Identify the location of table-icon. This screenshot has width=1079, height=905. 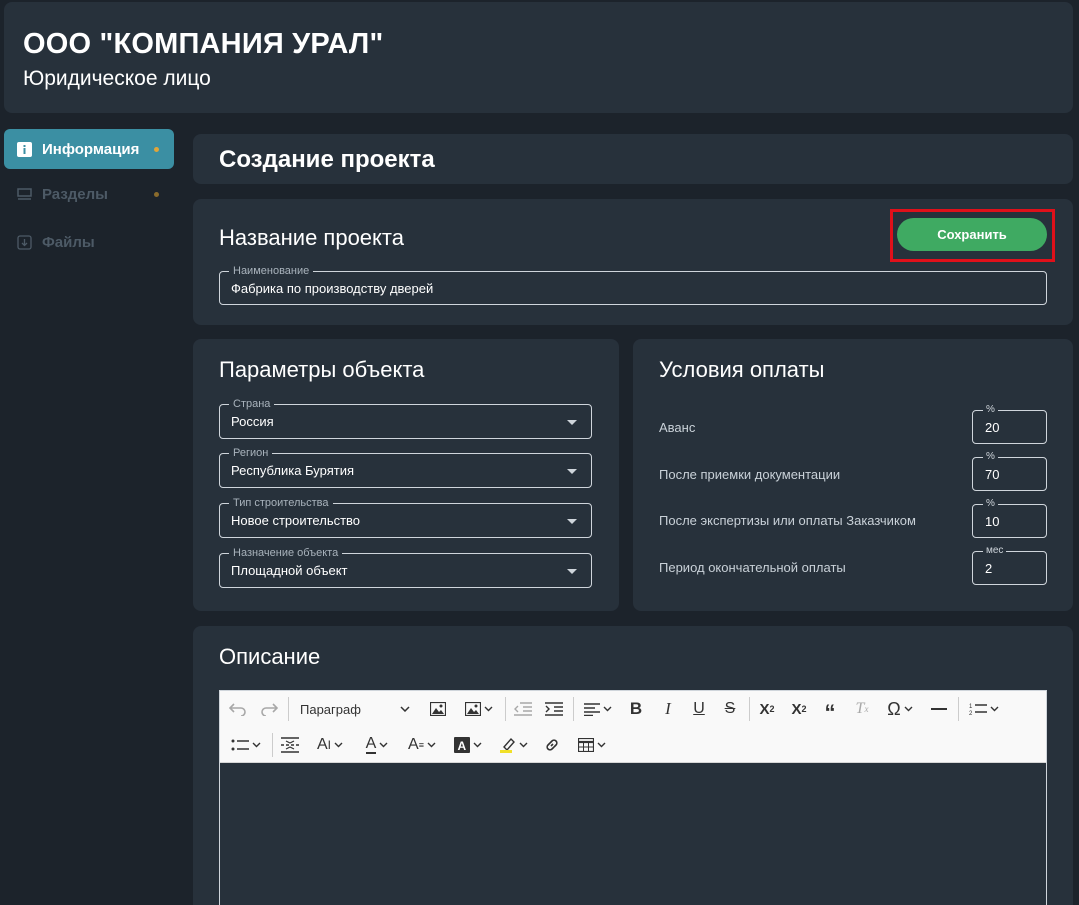
(592, 745).